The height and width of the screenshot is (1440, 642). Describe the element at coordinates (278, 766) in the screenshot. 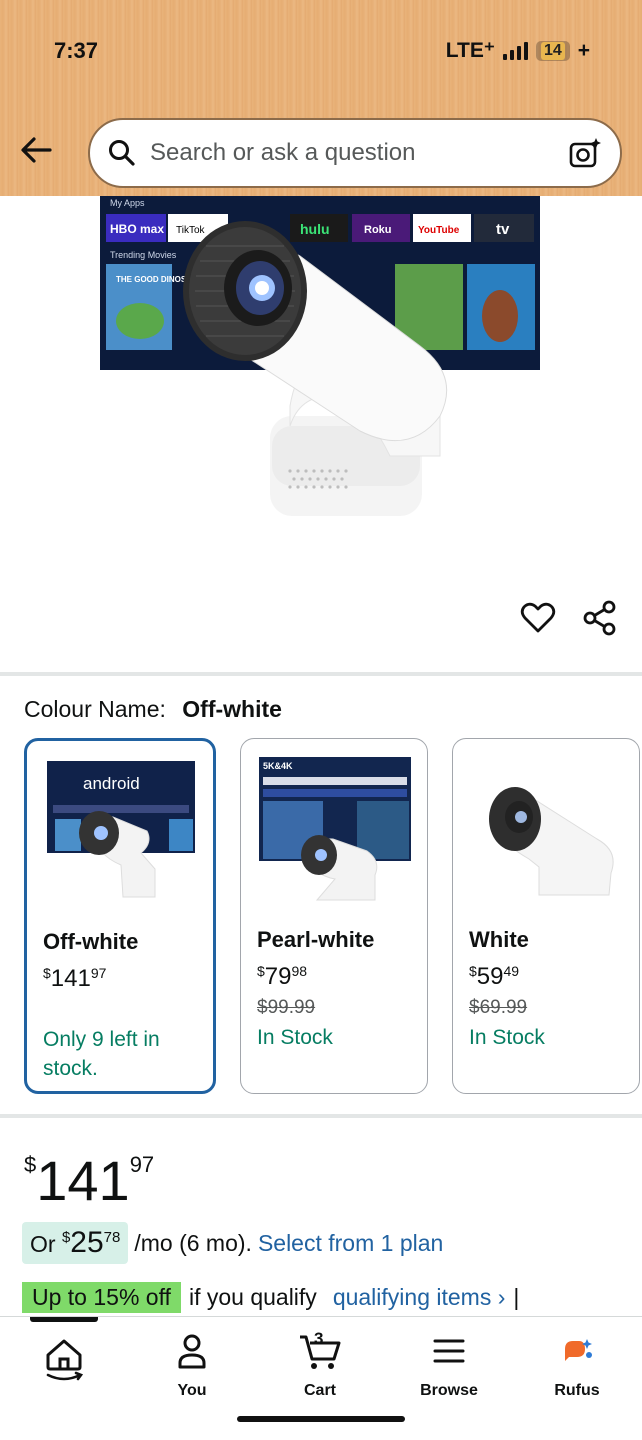

I see `thumb-resolution-label: 5K&4K` at that location.